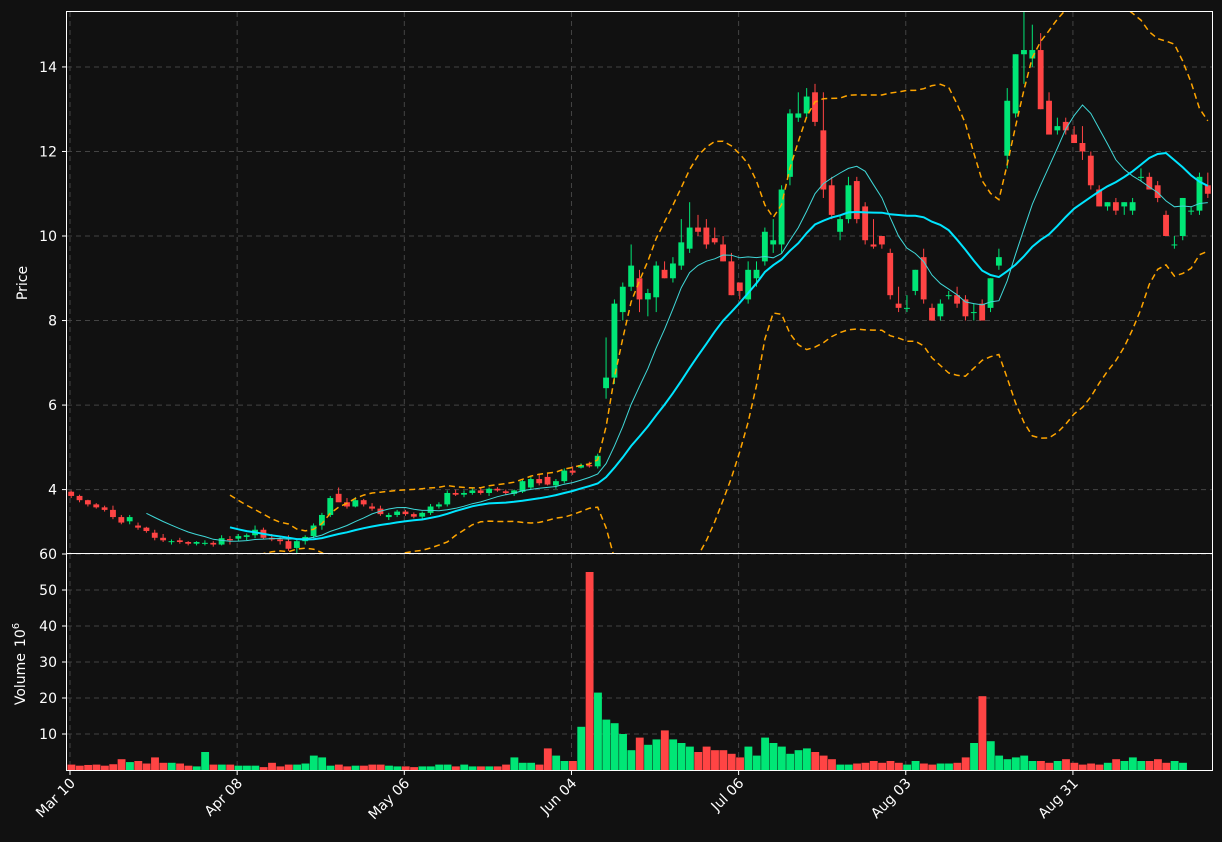 The image size is (1222, 842). I want to click on xtick-label: Mar 10, so click(56, 799).